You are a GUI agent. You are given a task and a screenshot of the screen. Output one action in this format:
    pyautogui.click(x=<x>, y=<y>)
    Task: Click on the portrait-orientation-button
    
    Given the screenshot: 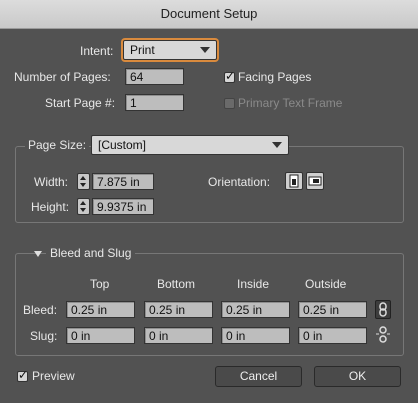 What is the action you would take?
    pyautogui.click(x=294, y=181)
    